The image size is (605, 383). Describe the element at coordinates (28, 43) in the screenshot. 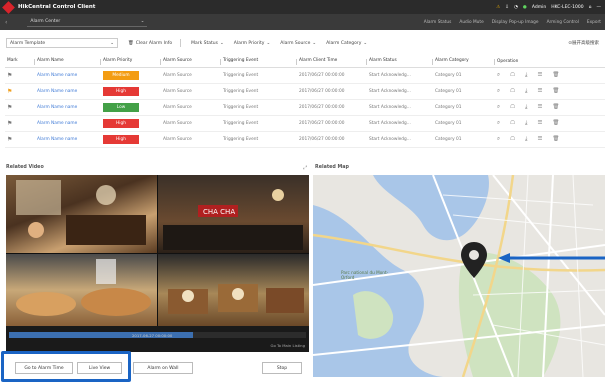

I see `template-value: Alarm Template` at that location.